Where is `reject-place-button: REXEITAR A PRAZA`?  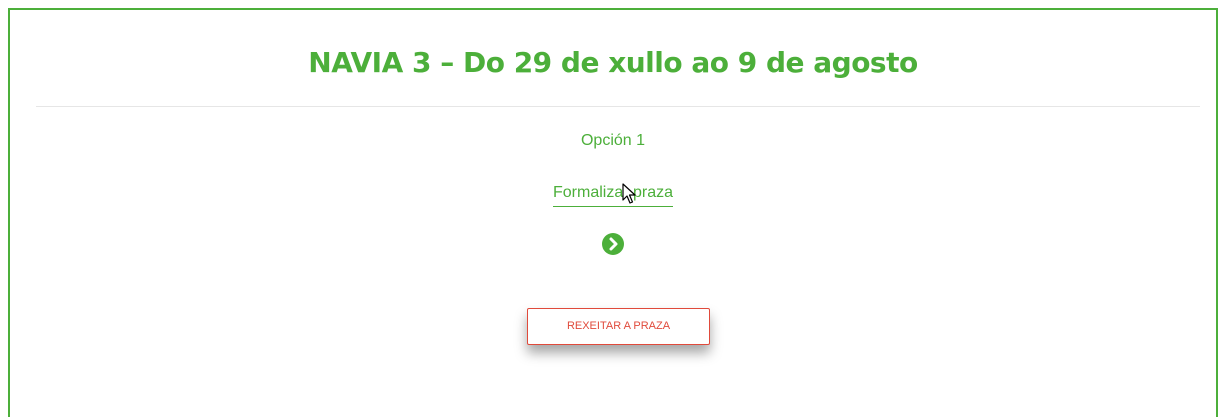
reject-place-button: REXEITAR A PRAZA is located at coordinates (618, 326).